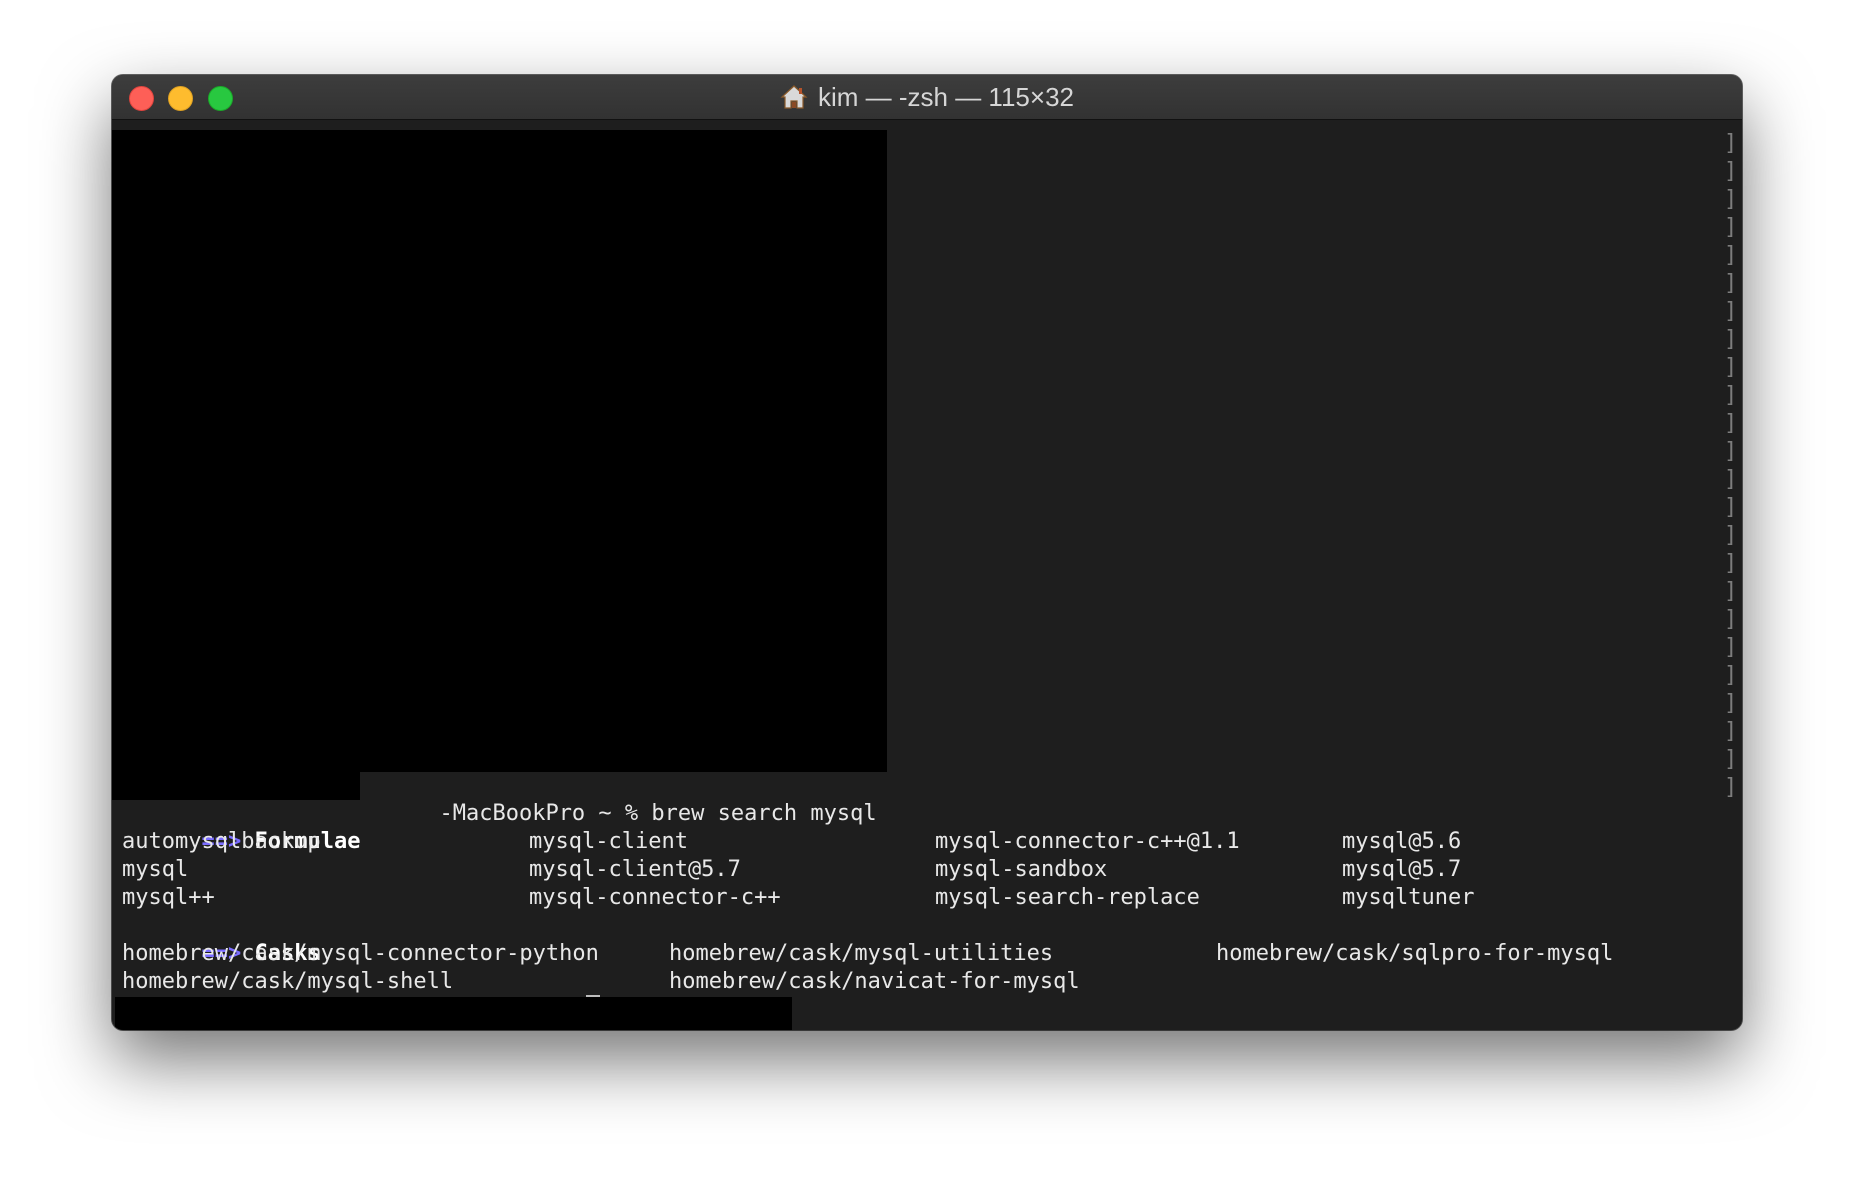  I want to click on cask-item: homebrew/cask/mysql-connector-python, so click(360, 953).